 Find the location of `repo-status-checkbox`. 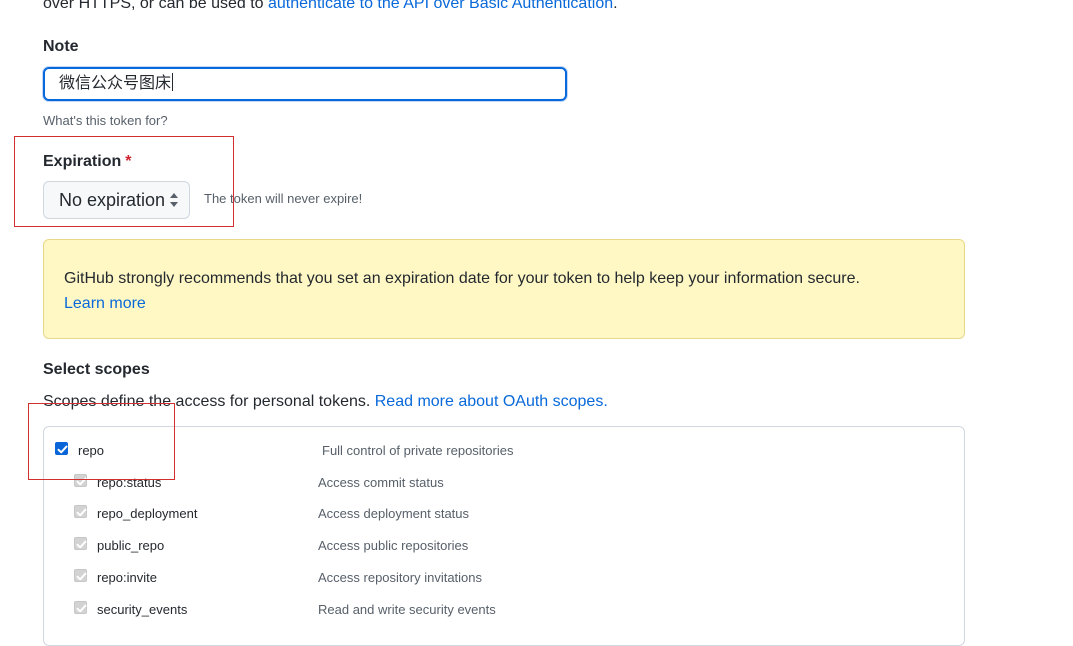

repo-status-checkbox is located at coordinates (80, 480).